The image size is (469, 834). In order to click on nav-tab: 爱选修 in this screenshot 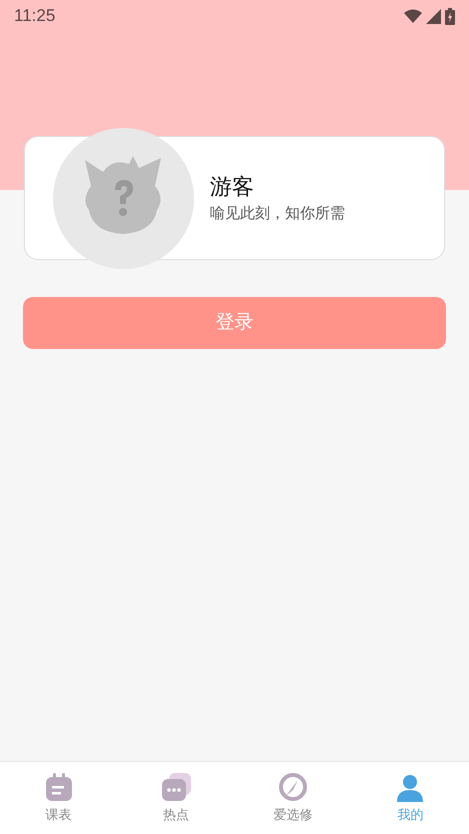, I will do `click(293, 798)`.